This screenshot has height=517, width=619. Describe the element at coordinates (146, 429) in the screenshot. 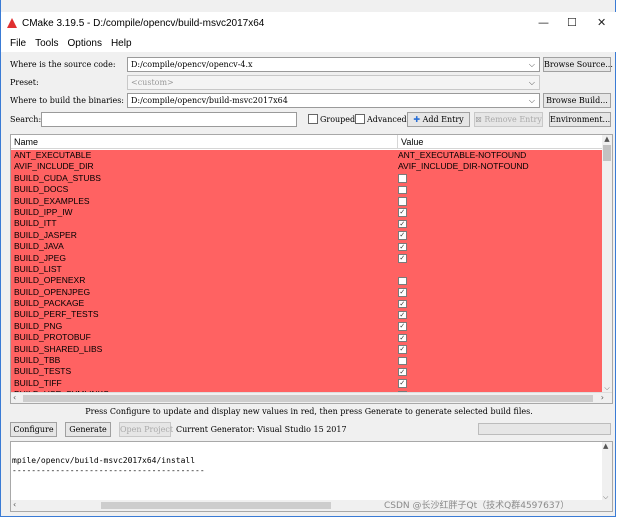

I see `open-project-button: Open Project` at that location.